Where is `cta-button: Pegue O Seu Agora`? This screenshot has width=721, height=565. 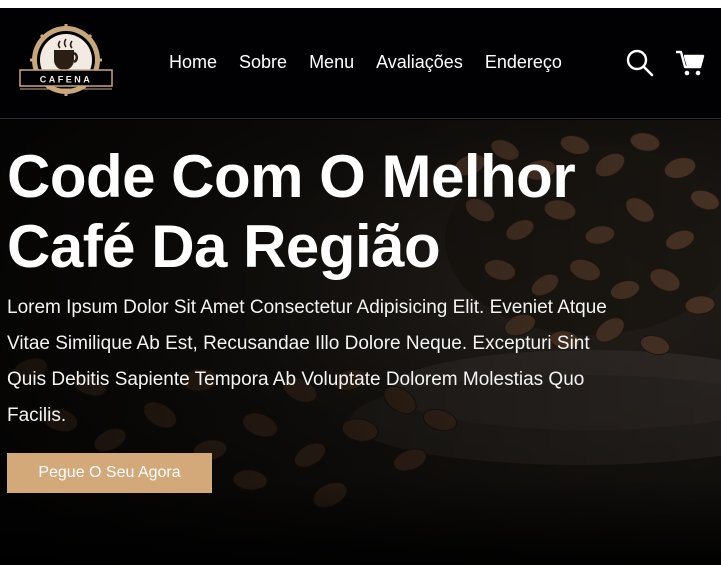
cta-button: Pegue O Seu Agora is located at coordinates (109, 473).